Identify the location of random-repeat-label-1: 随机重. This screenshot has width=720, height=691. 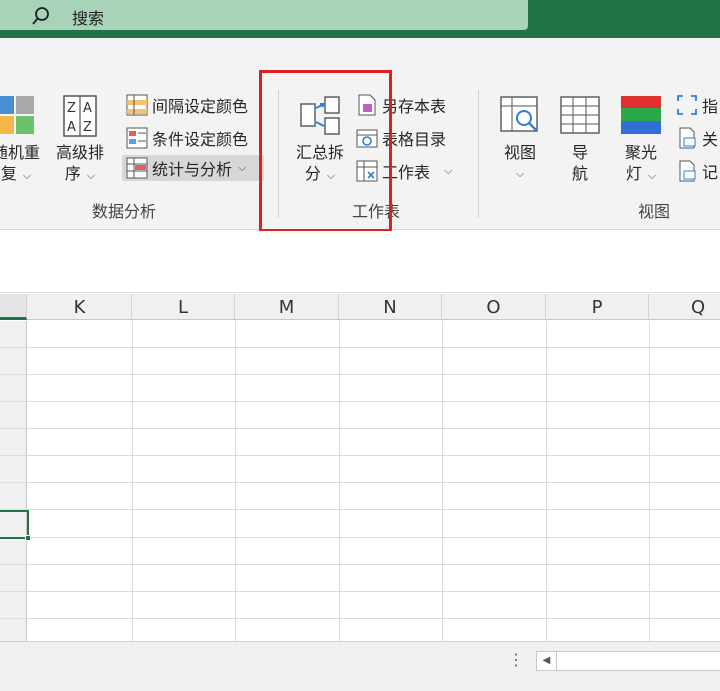
(20, 152).